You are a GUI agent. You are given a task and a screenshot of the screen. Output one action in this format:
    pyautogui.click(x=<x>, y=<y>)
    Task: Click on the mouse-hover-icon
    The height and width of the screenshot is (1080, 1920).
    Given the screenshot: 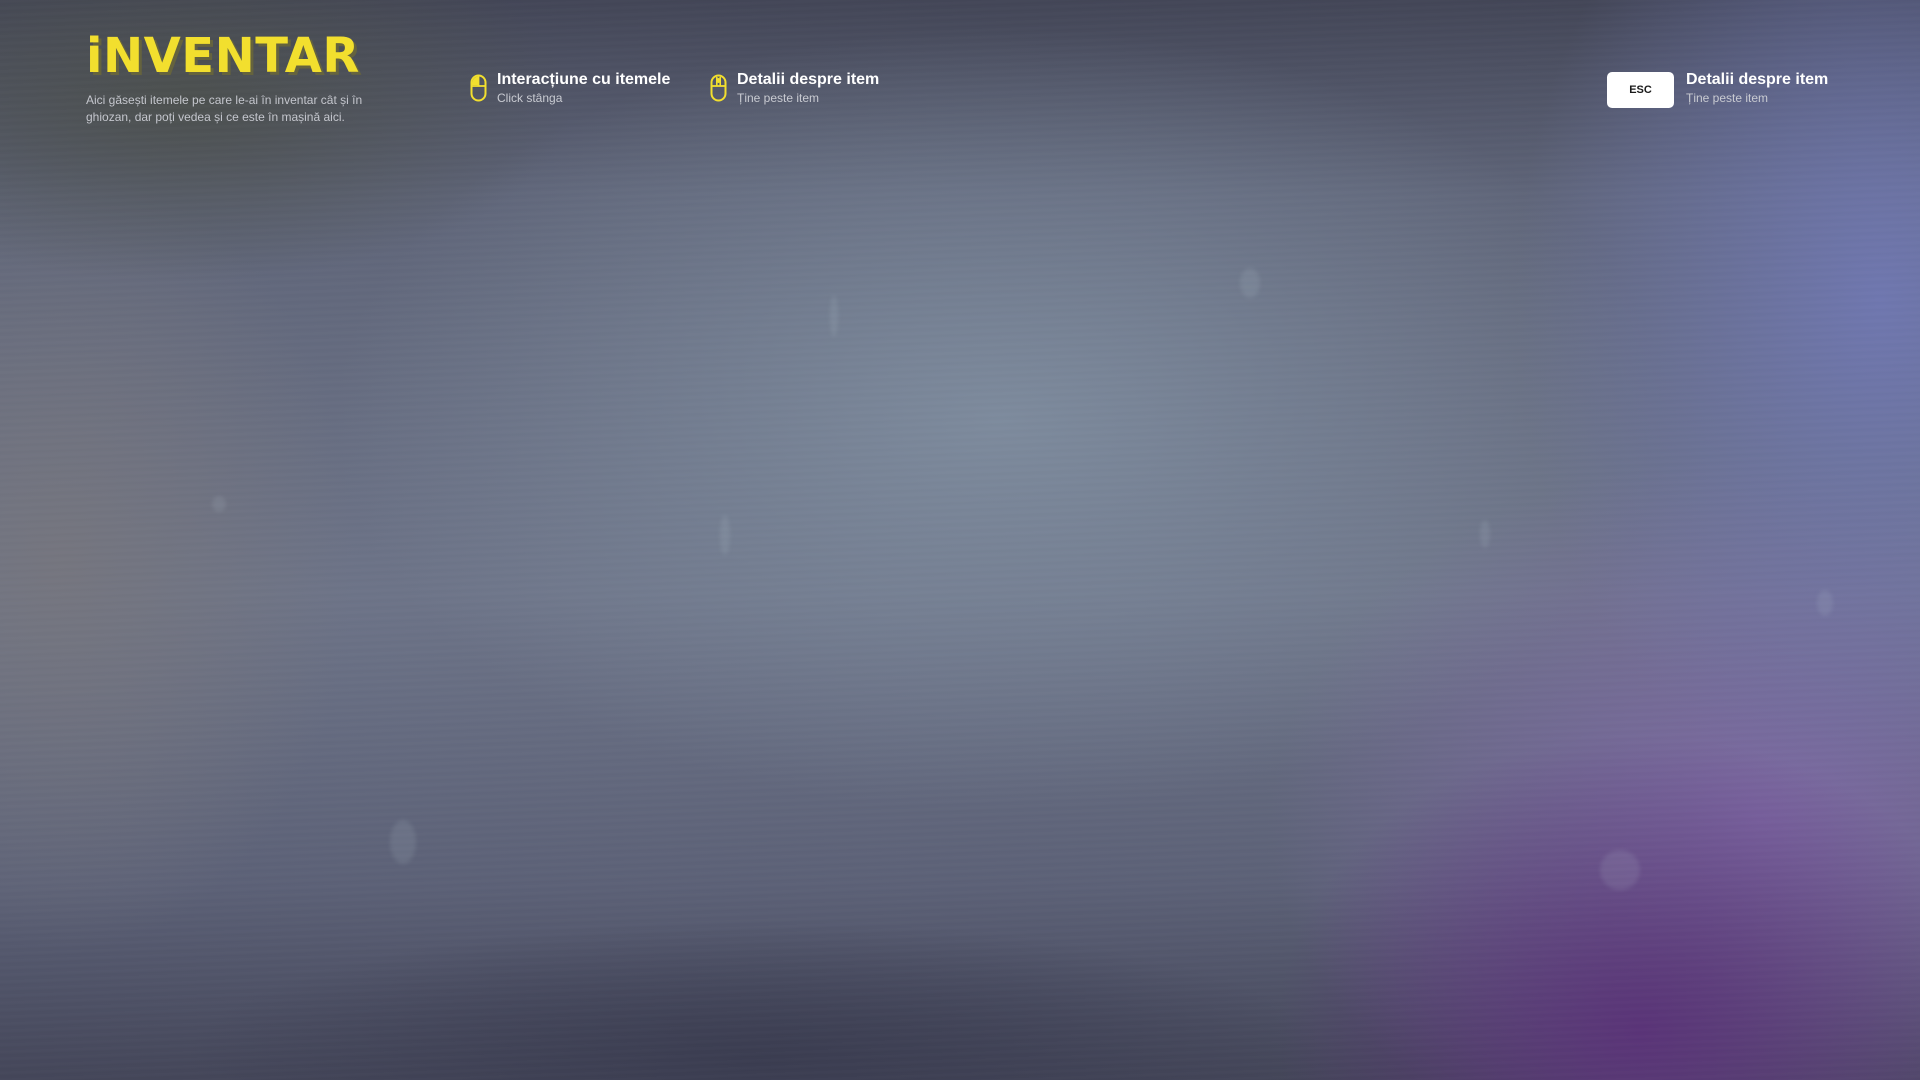 What is the action you would take?
    pyautogui.click(x=718, y=88)
    